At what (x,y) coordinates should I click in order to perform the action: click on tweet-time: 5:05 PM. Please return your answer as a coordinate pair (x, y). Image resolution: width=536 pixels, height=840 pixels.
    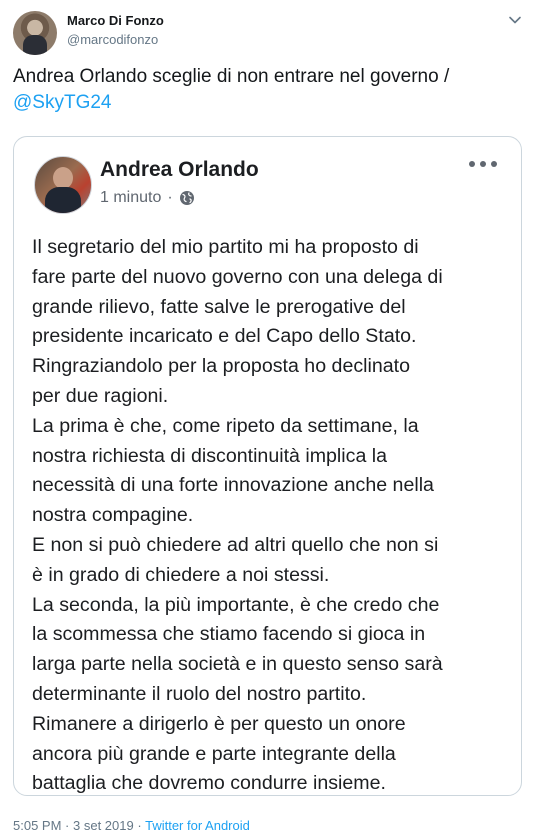
    Looking at the image, I should click on (37, 825).